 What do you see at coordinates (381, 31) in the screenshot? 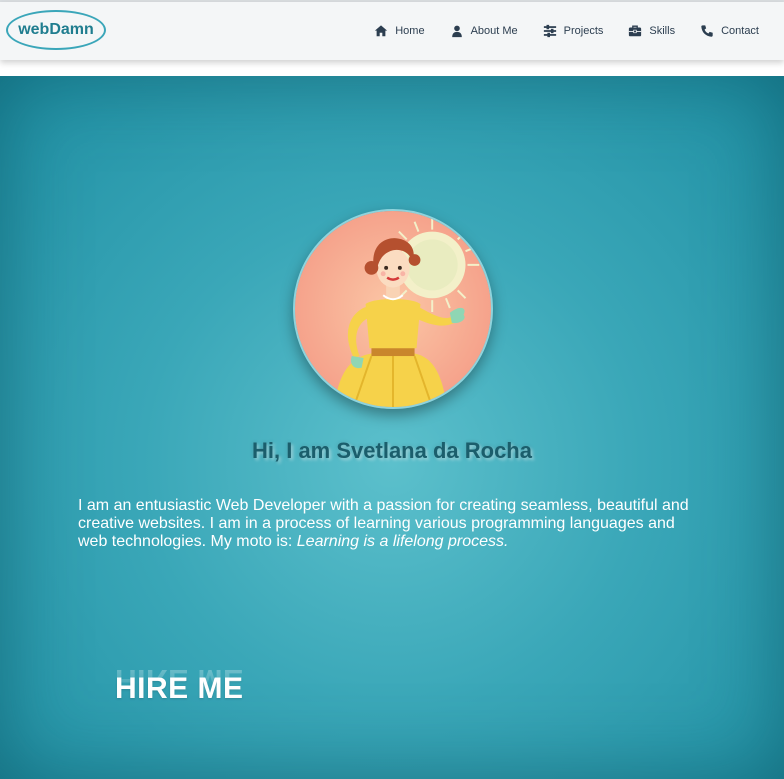
I see `home-icon` at bounding box center [381, 31].